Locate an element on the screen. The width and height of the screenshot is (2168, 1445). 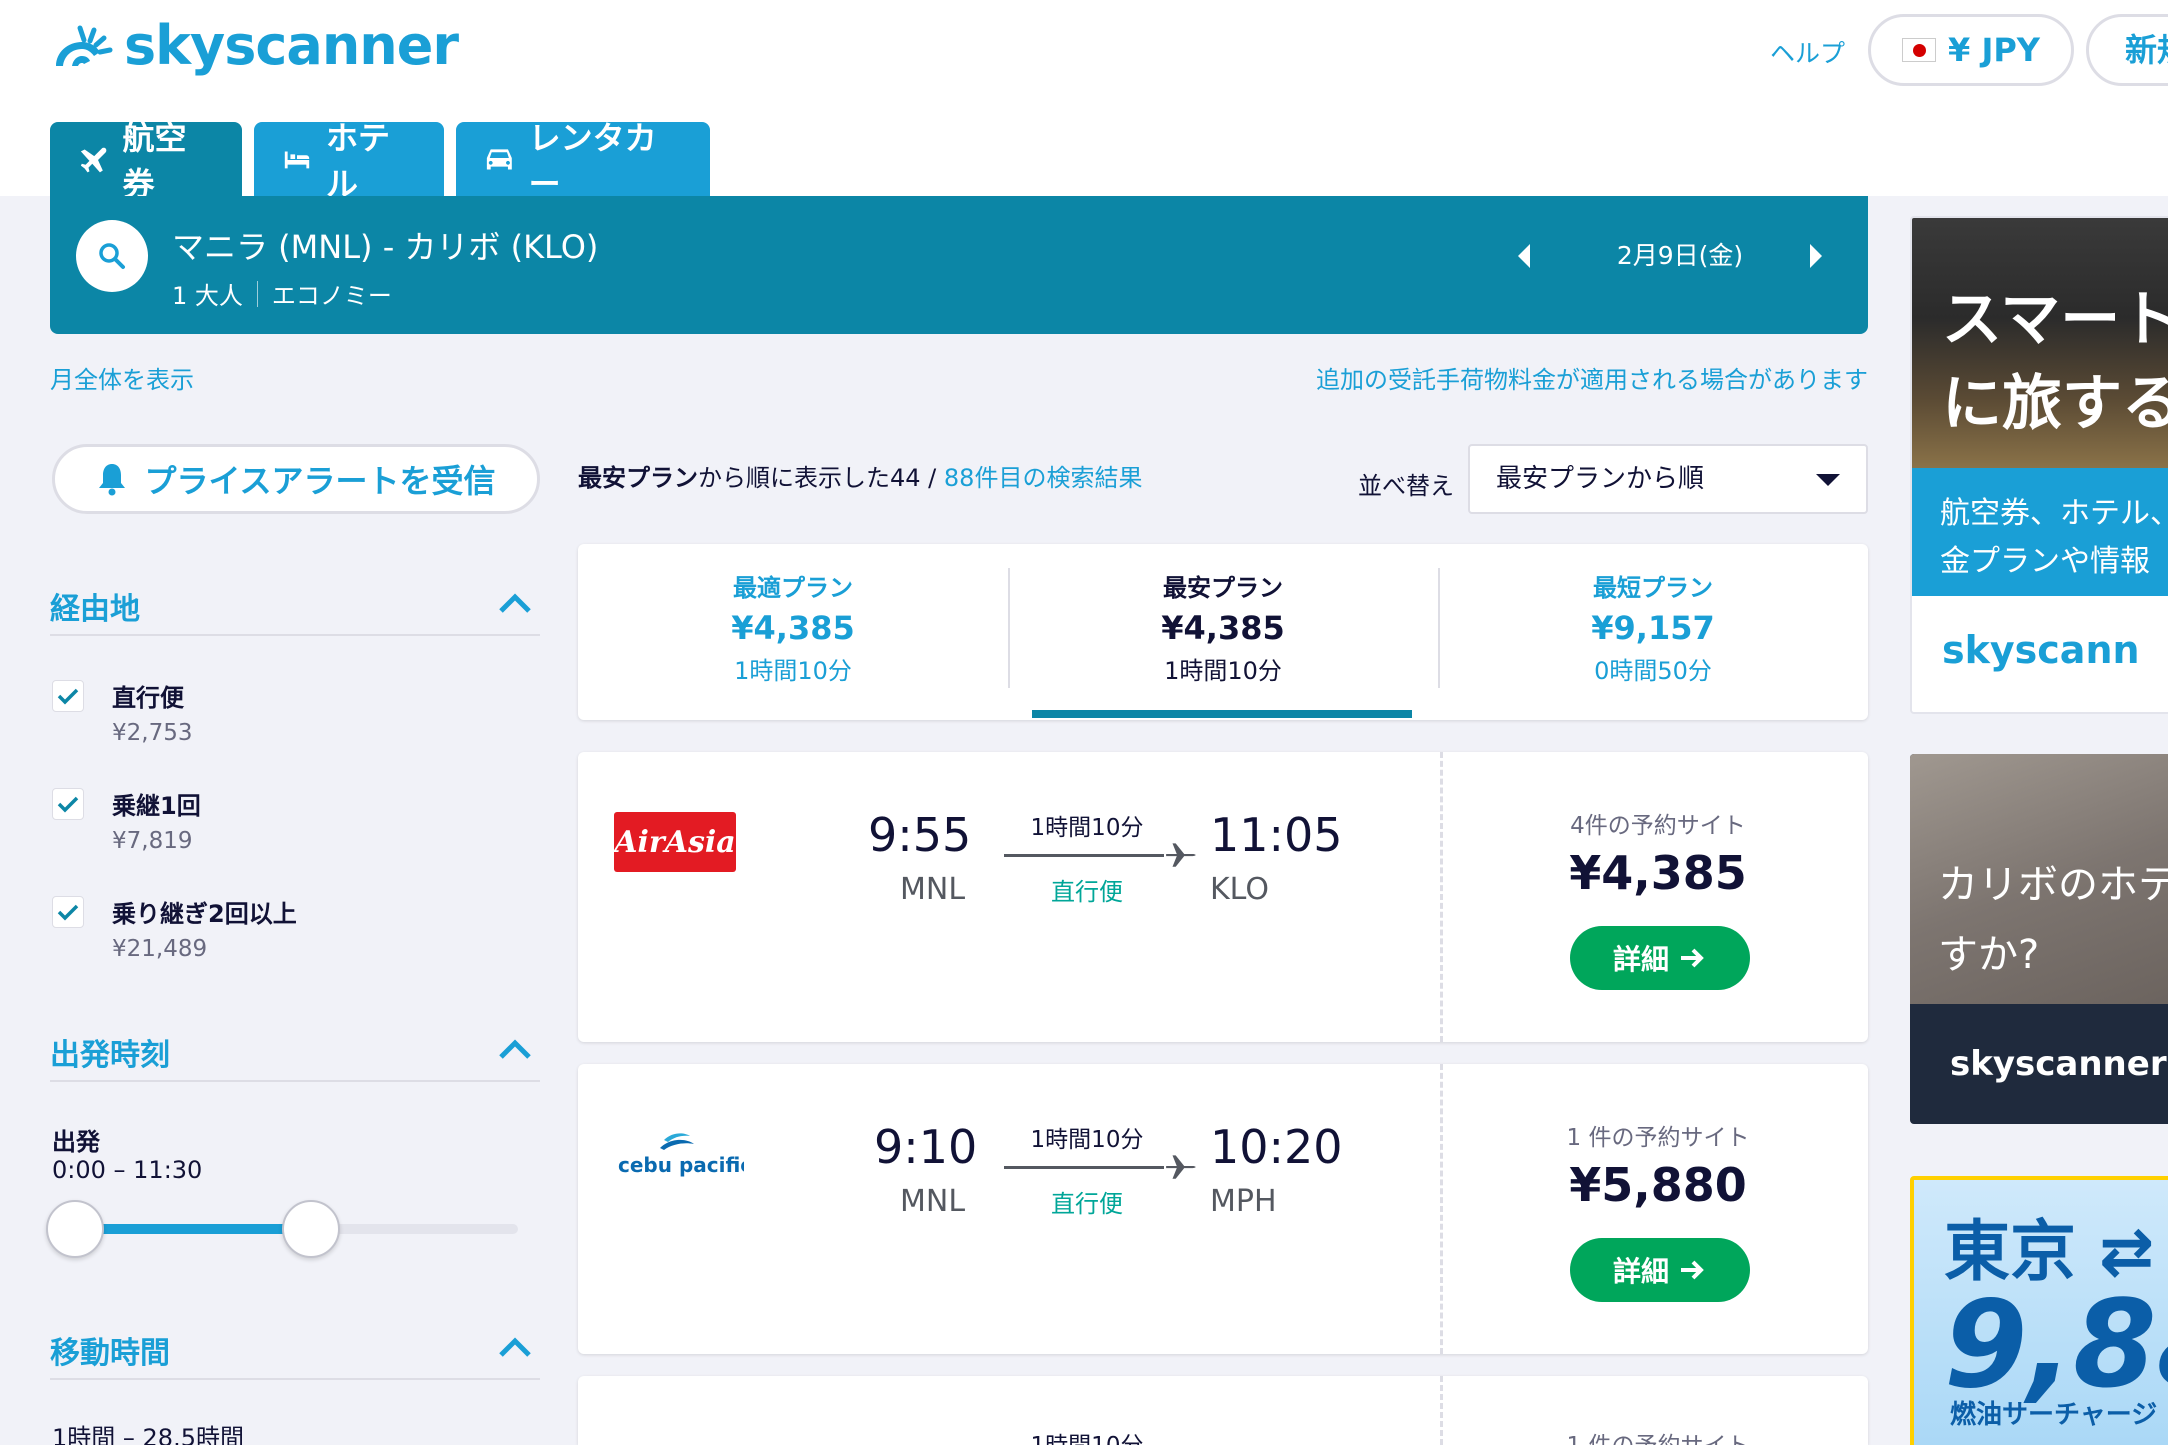
tab-car-rental: レンタカー is located at coordinates (583, 161).